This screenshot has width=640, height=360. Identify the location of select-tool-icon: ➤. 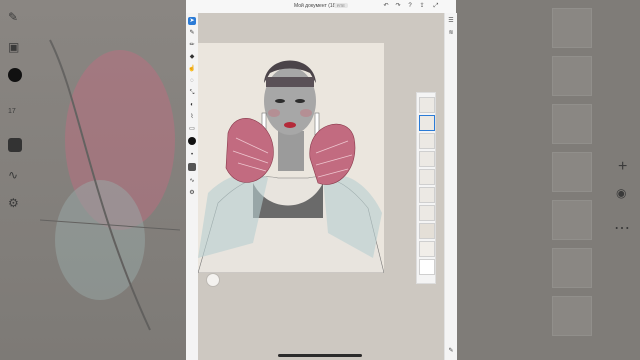
(192, 21).